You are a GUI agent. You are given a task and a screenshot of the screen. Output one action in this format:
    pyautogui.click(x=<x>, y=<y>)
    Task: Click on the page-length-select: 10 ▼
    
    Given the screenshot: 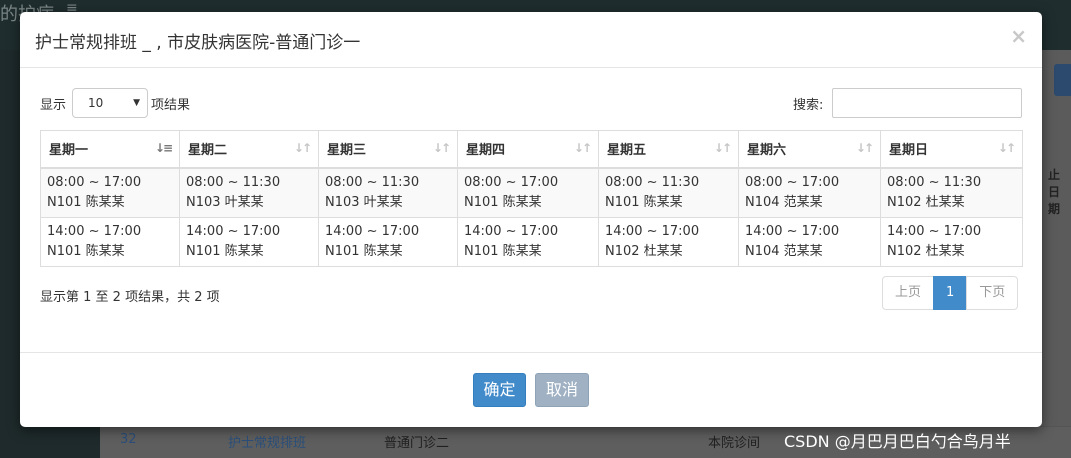 What is the action you would take?
    pyautogui.click(x=110, y=103)
    